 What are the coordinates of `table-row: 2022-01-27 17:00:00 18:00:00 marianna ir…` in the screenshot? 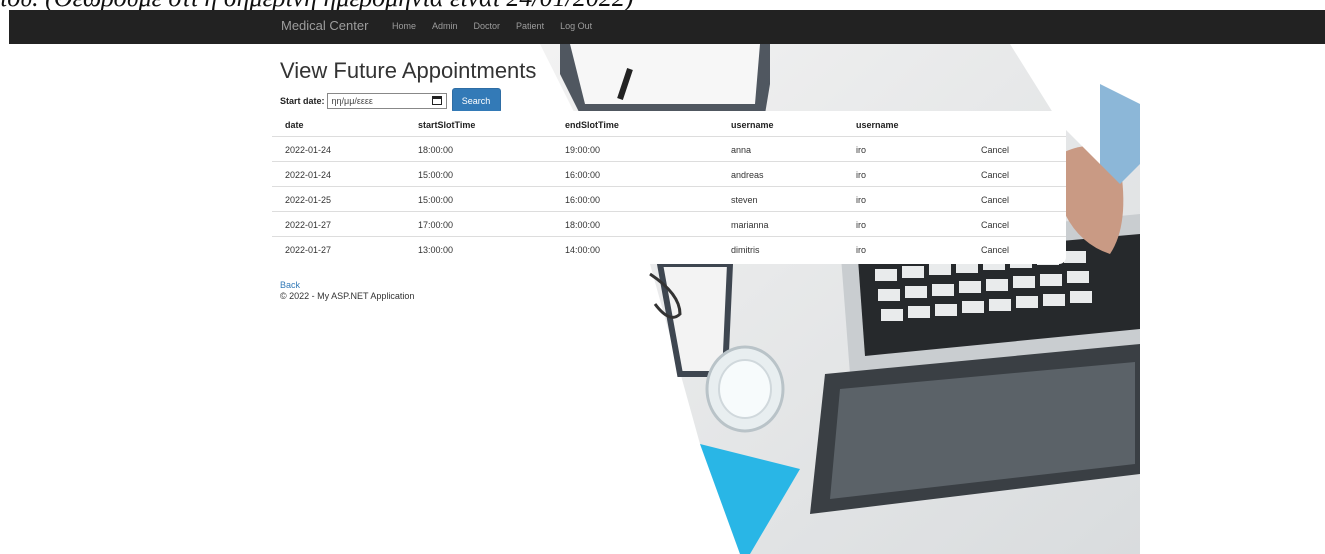 It's located at (669, 224).